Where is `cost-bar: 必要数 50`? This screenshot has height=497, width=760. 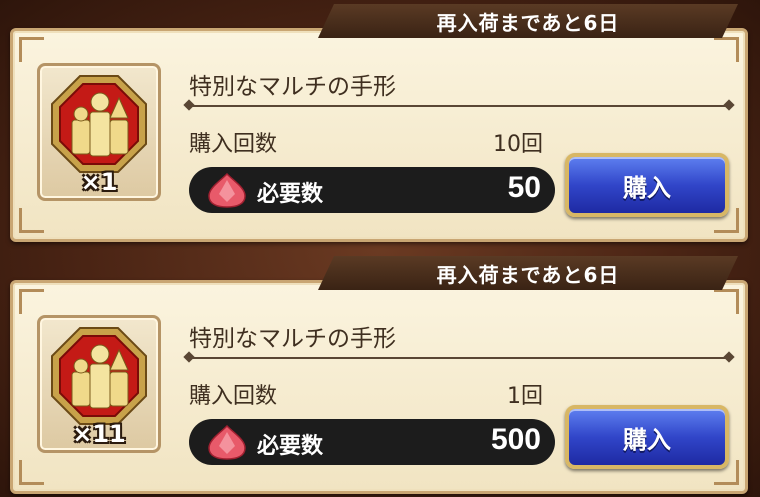 cost-bar: 必要数 50 is located at coordinates (372, 190).